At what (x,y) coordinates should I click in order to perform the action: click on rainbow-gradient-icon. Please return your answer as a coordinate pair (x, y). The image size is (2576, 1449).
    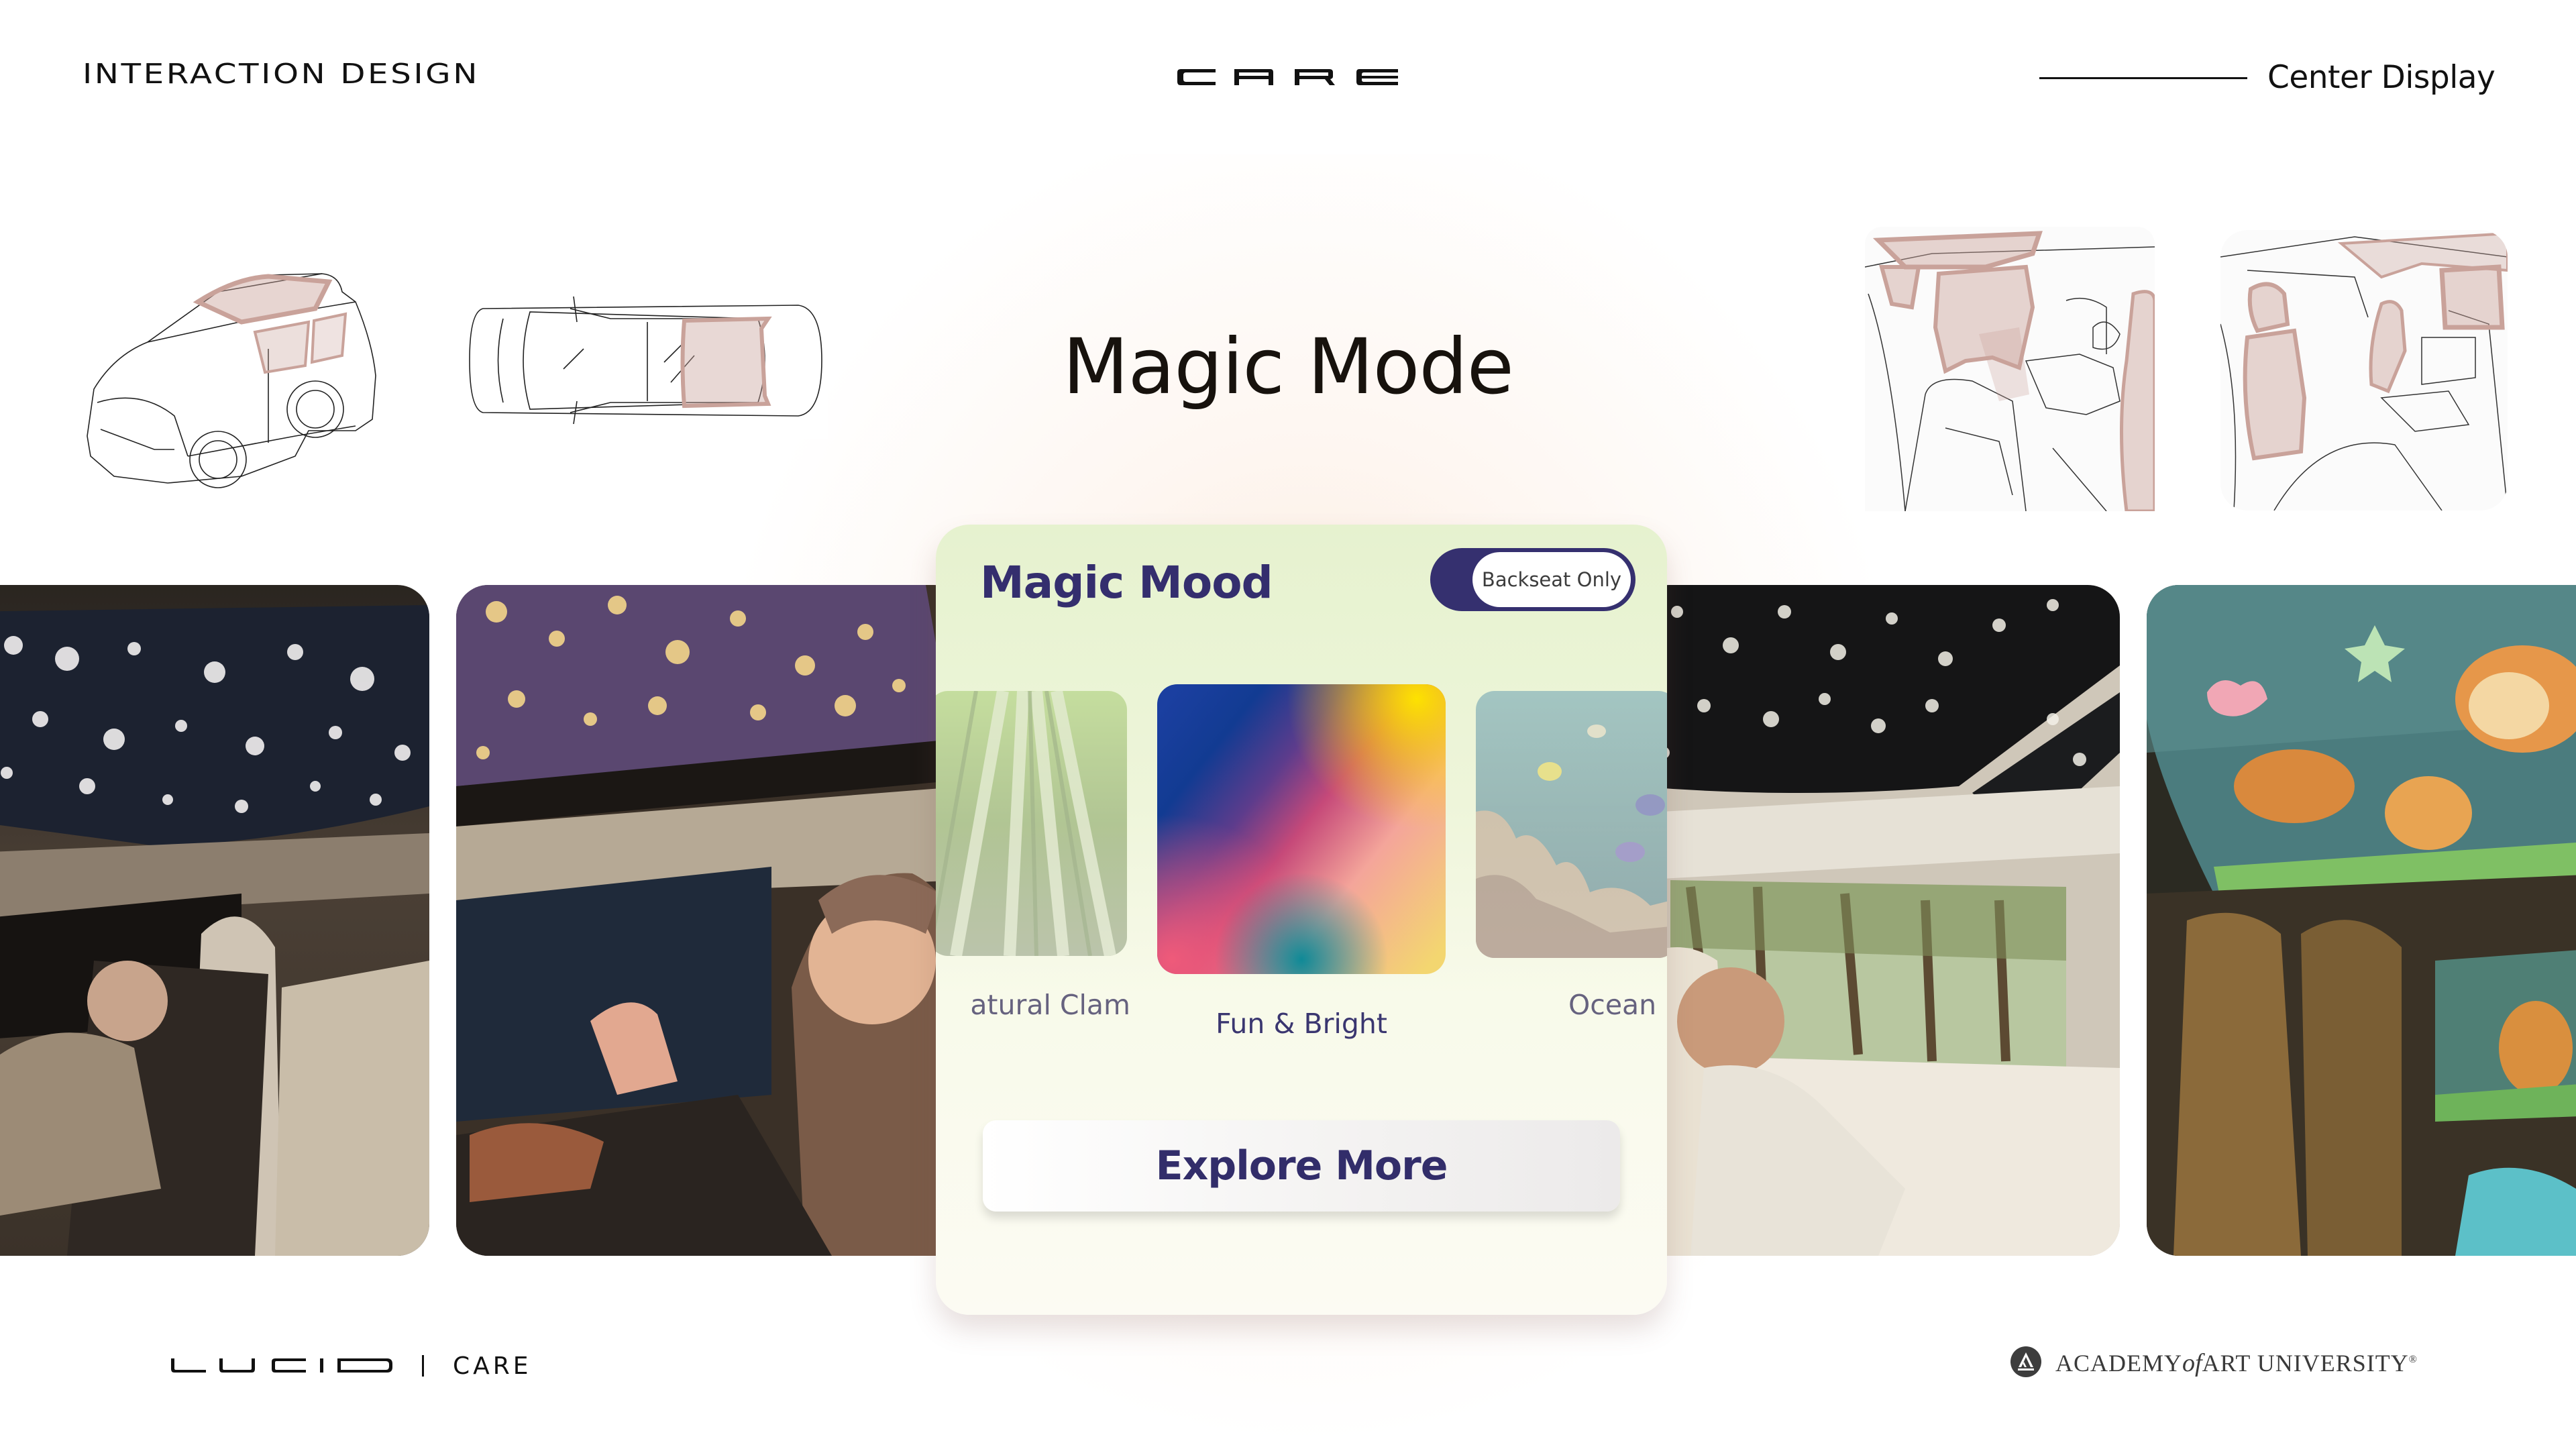
    Looking at the image, I should click on (1301, 829).